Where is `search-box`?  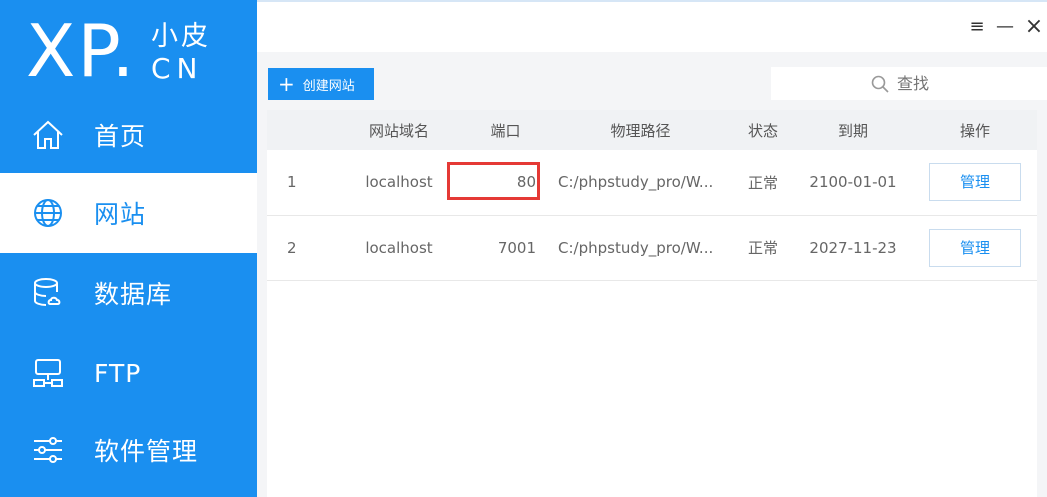 search-box is located at coordinates (909, 83).